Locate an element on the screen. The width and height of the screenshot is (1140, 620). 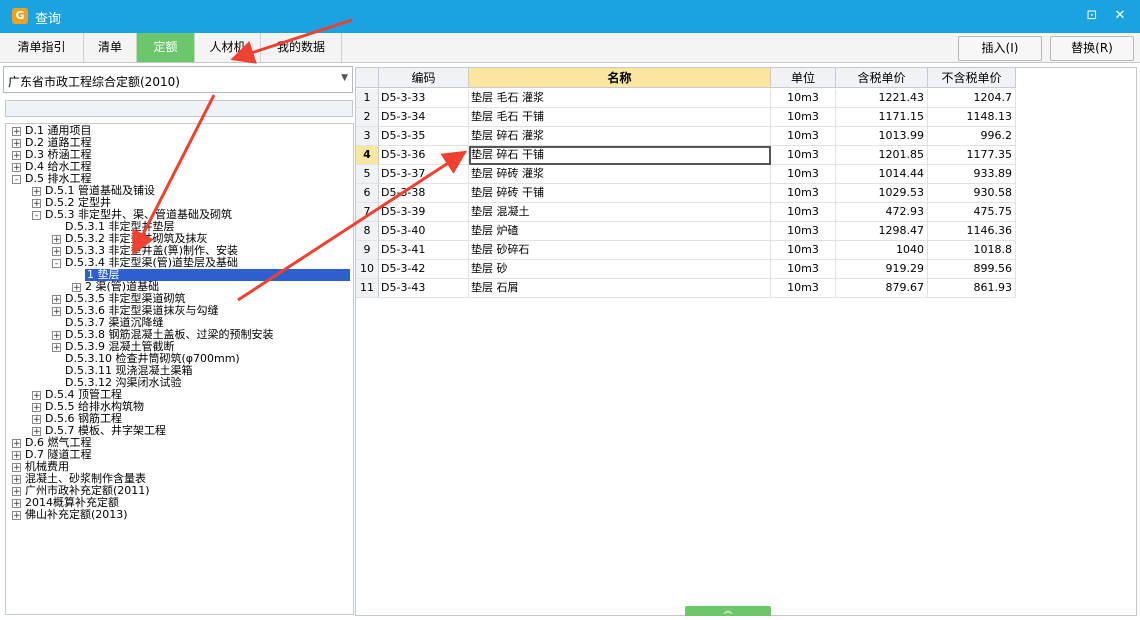
arrow-to-quota-tab is located at coordinates (291, 41).